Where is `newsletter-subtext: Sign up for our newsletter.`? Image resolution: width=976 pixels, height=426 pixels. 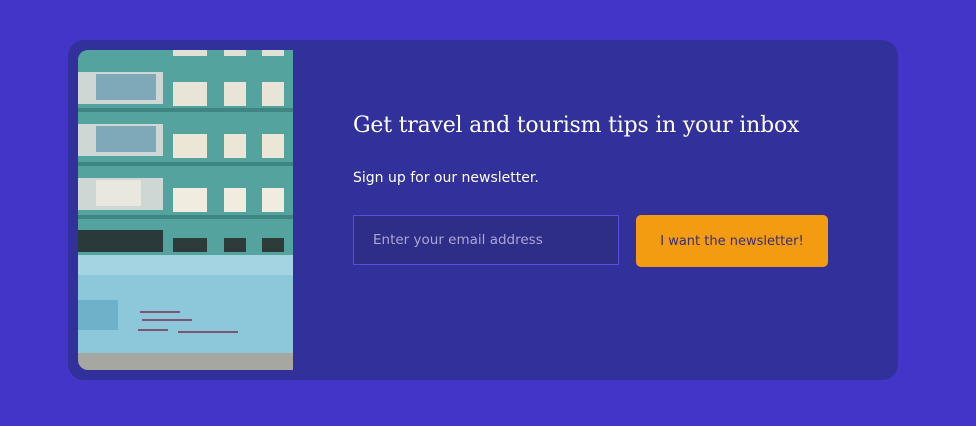
newsletter-subtext: Sign up for our newsletter. is located at coordinates (446, 178).